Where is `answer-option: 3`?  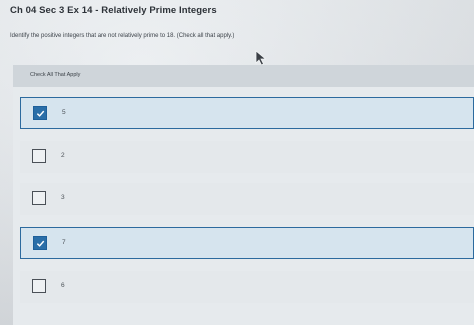 answer-option: 3 is located at coordinates (247, 199).